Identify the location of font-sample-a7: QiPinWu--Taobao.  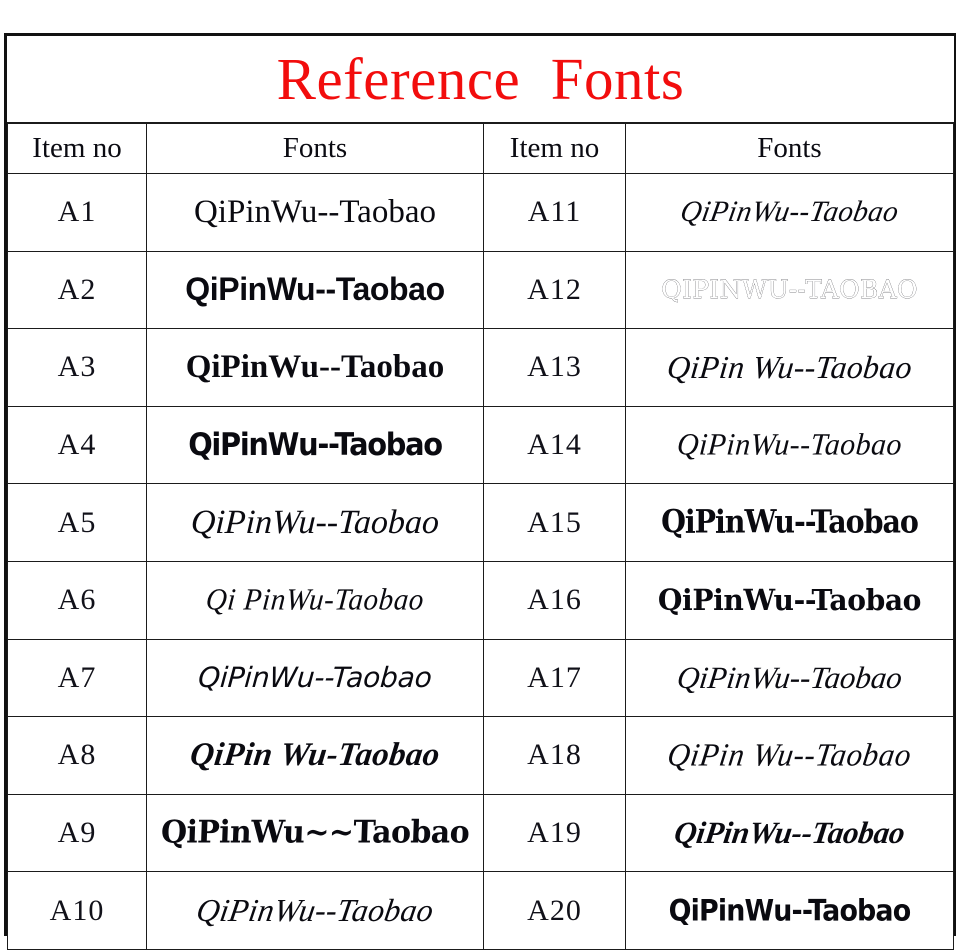
(315, 678).